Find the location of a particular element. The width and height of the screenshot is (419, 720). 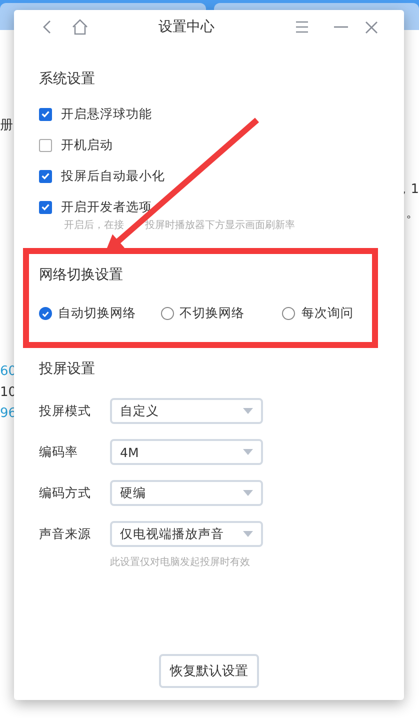

page-text-fragment: 。 is located at coordinates (412, 213).